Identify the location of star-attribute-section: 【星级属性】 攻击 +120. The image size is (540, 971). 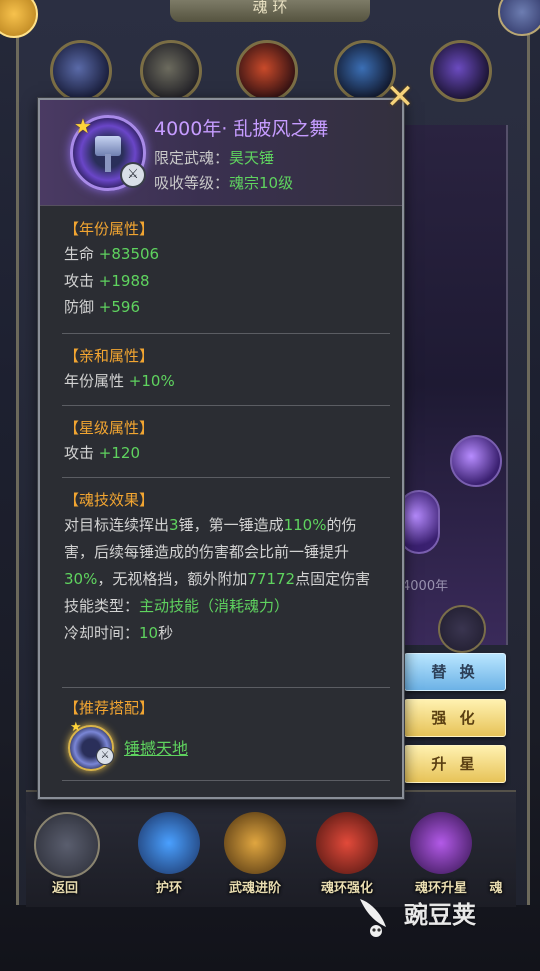
(227, 442).